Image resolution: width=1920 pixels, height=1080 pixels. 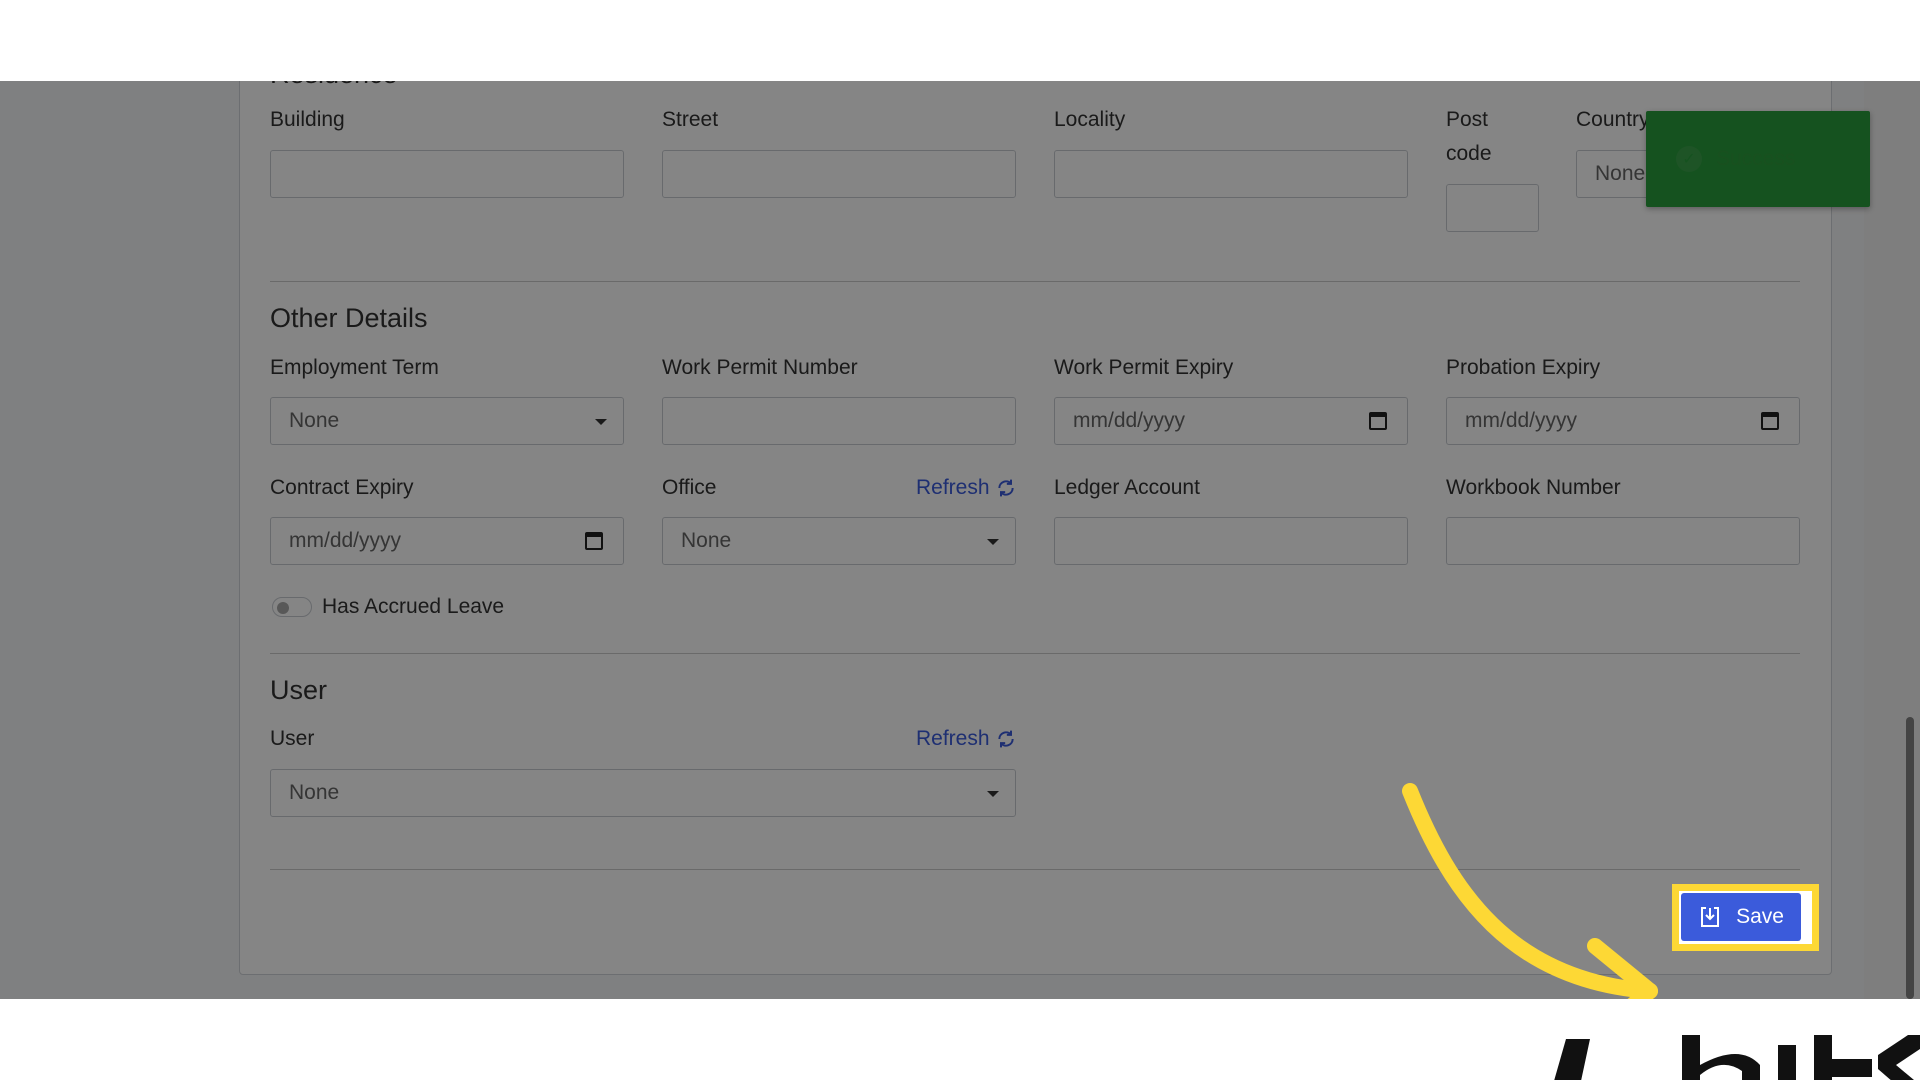 What do you see at coordinates (960, 40) in the screenshot?
I see `top-frame` at bounding box center [960, 40].